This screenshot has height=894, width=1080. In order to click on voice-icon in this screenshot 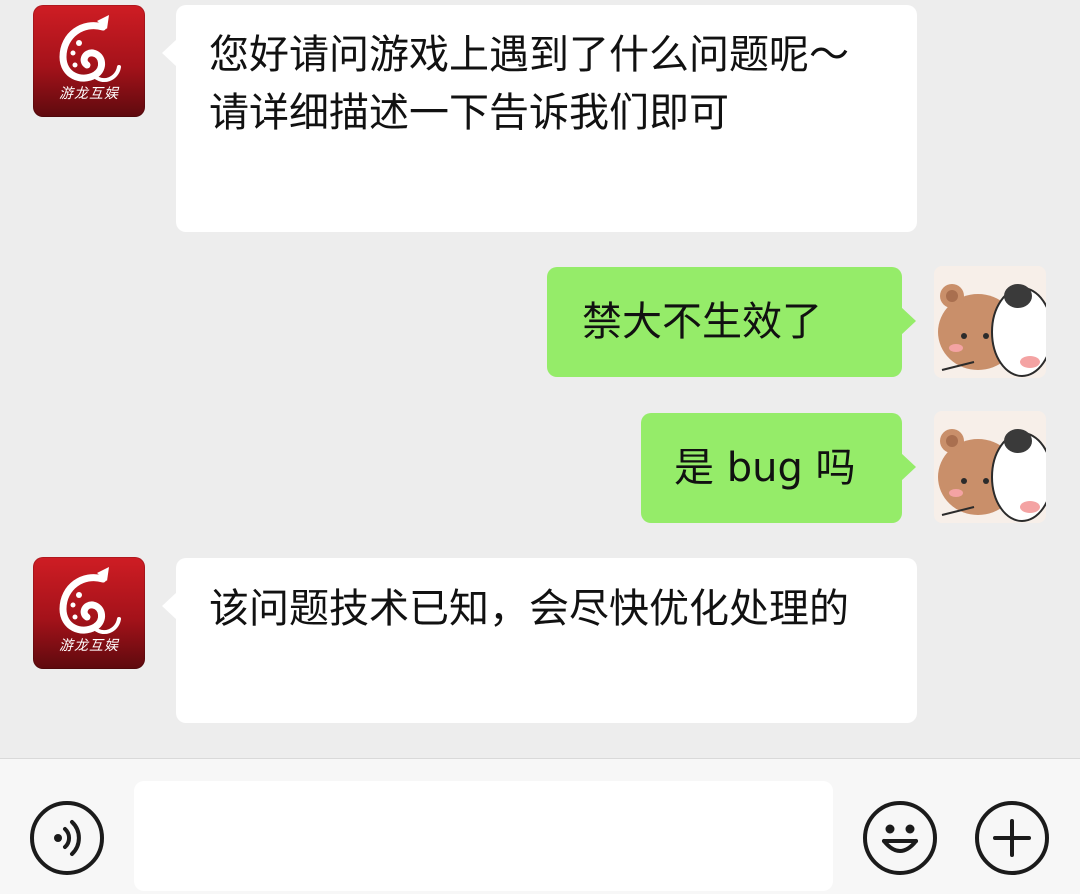, I will do `click(67, 838)`.